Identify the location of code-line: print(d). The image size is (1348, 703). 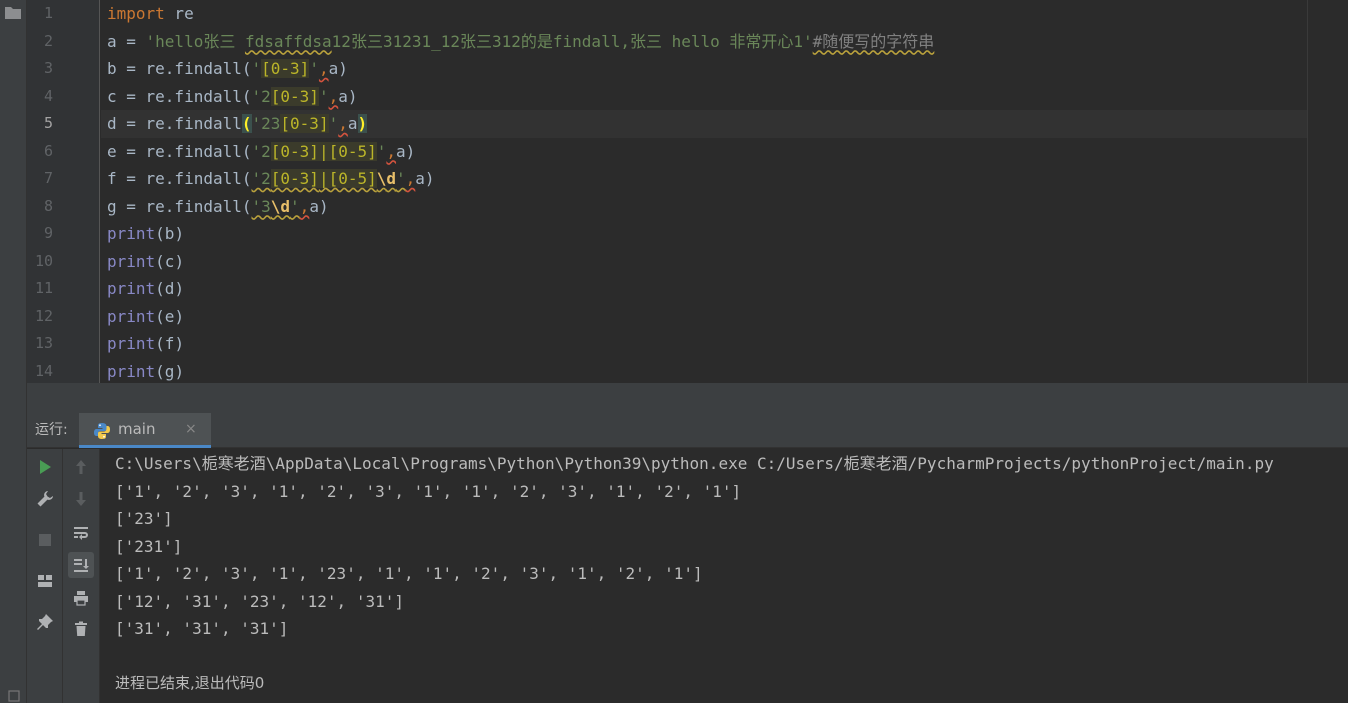
(704, 289).